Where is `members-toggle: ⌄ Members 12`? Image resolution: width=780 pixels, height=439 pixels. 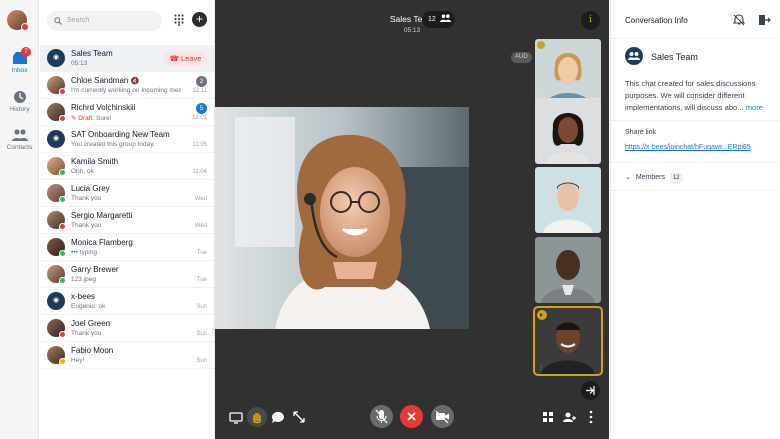
members-toggle: ⌄ Members 12 is located at coordinates (654, 178).